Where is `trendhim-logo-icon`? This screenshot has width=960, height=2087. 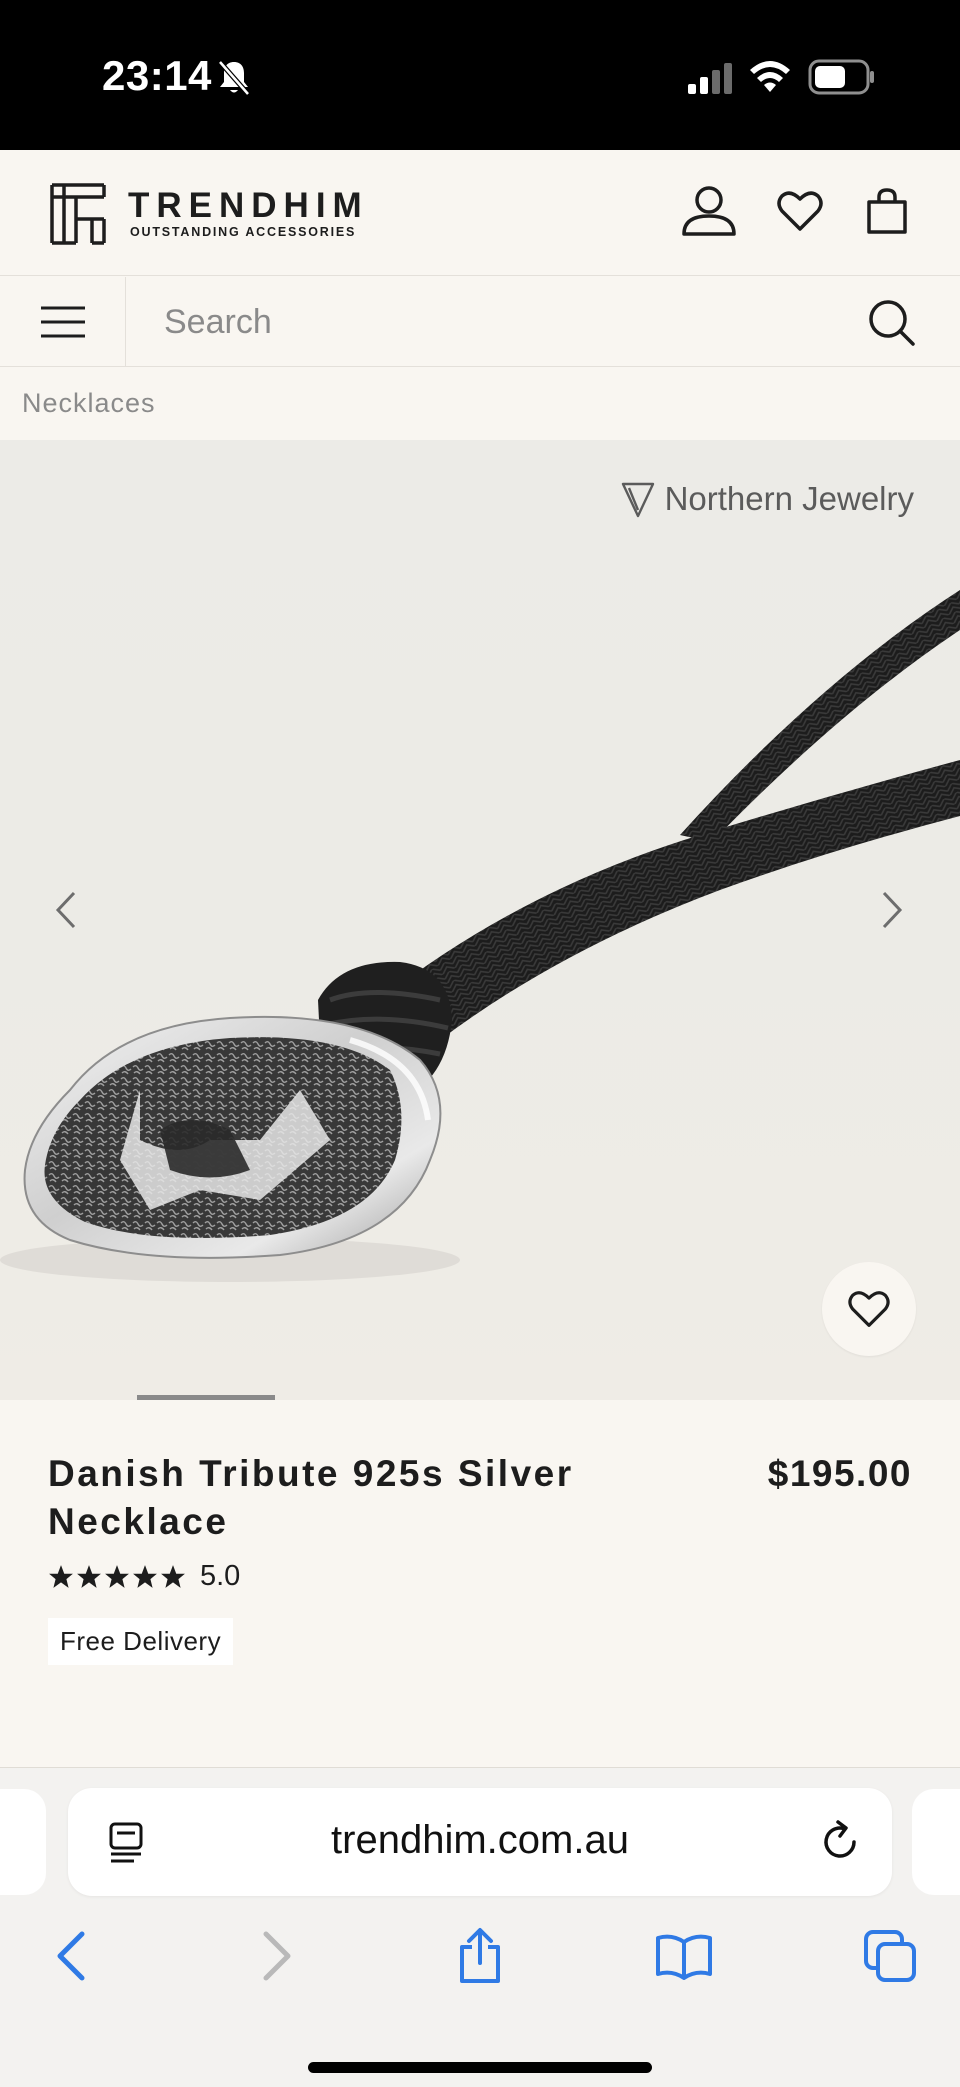
trendhim-logo-icon is located at coordinates (78, 214).